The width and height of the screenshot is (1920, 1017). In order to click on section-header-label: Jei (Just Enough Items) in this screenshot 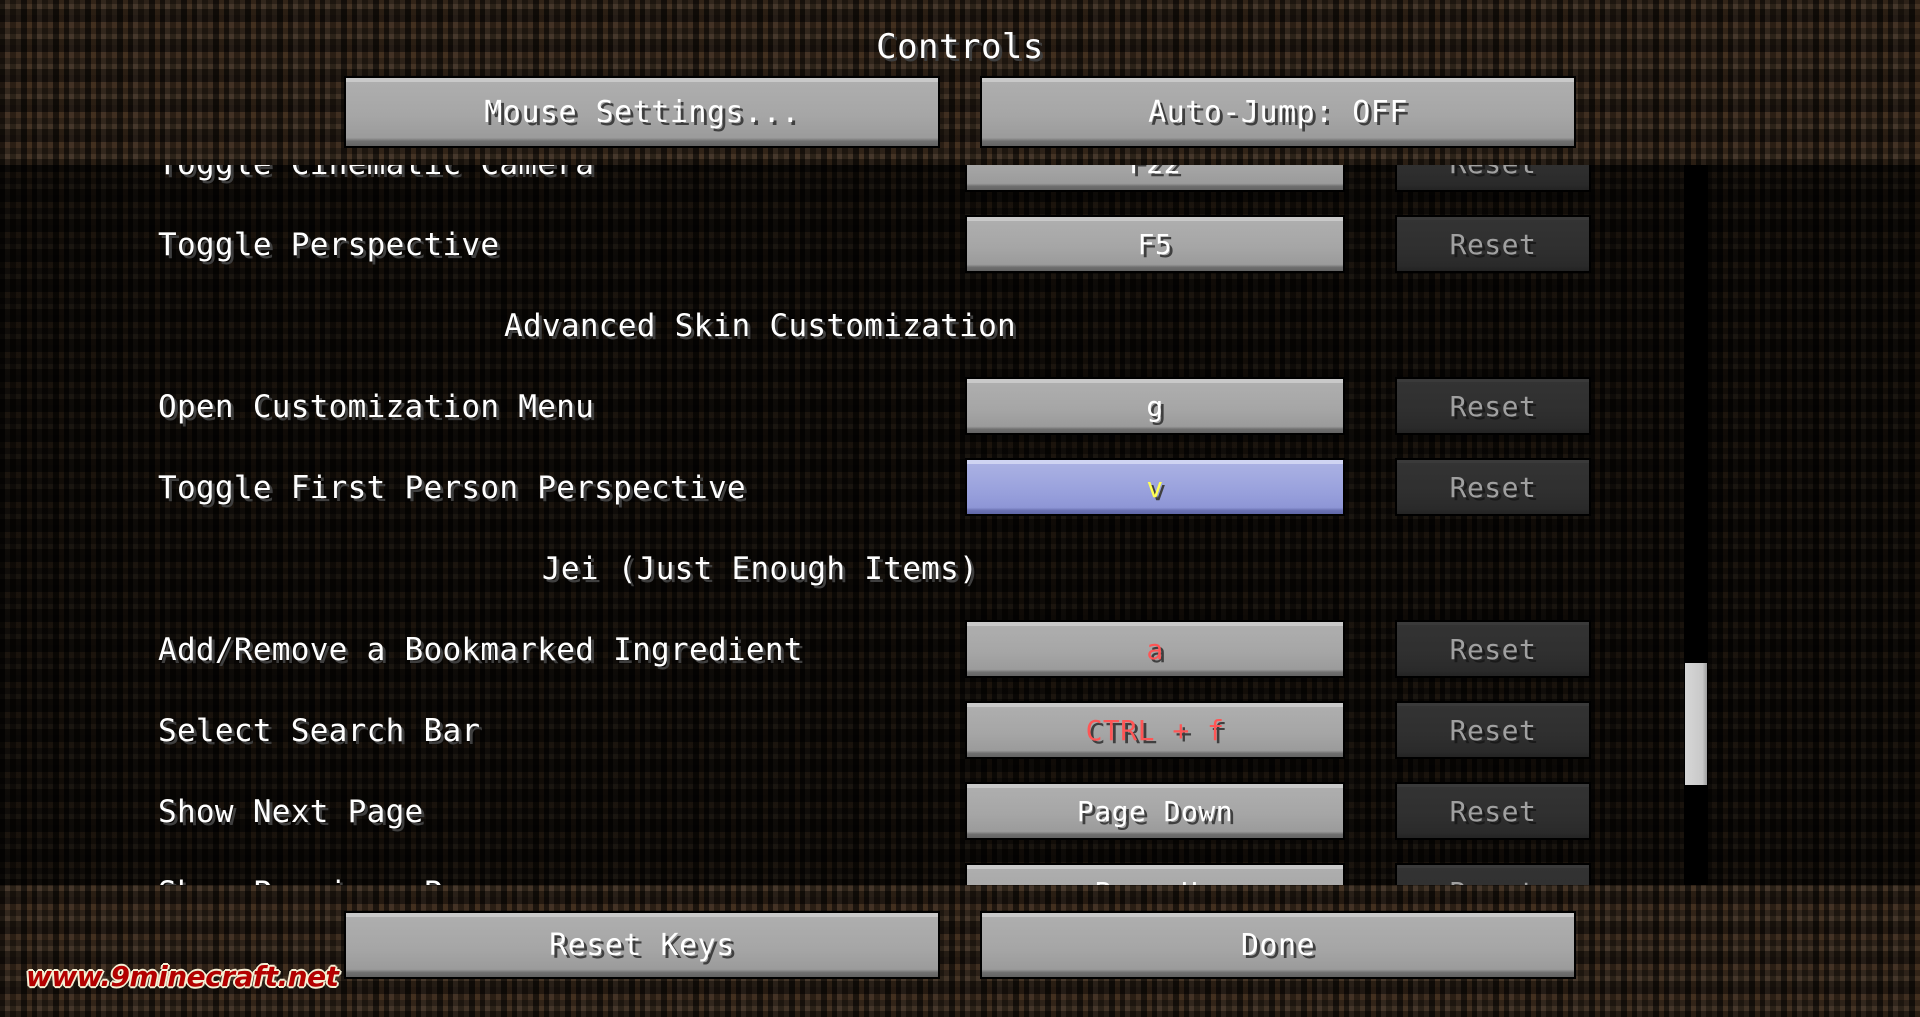, I will do `click(760, 568)`.